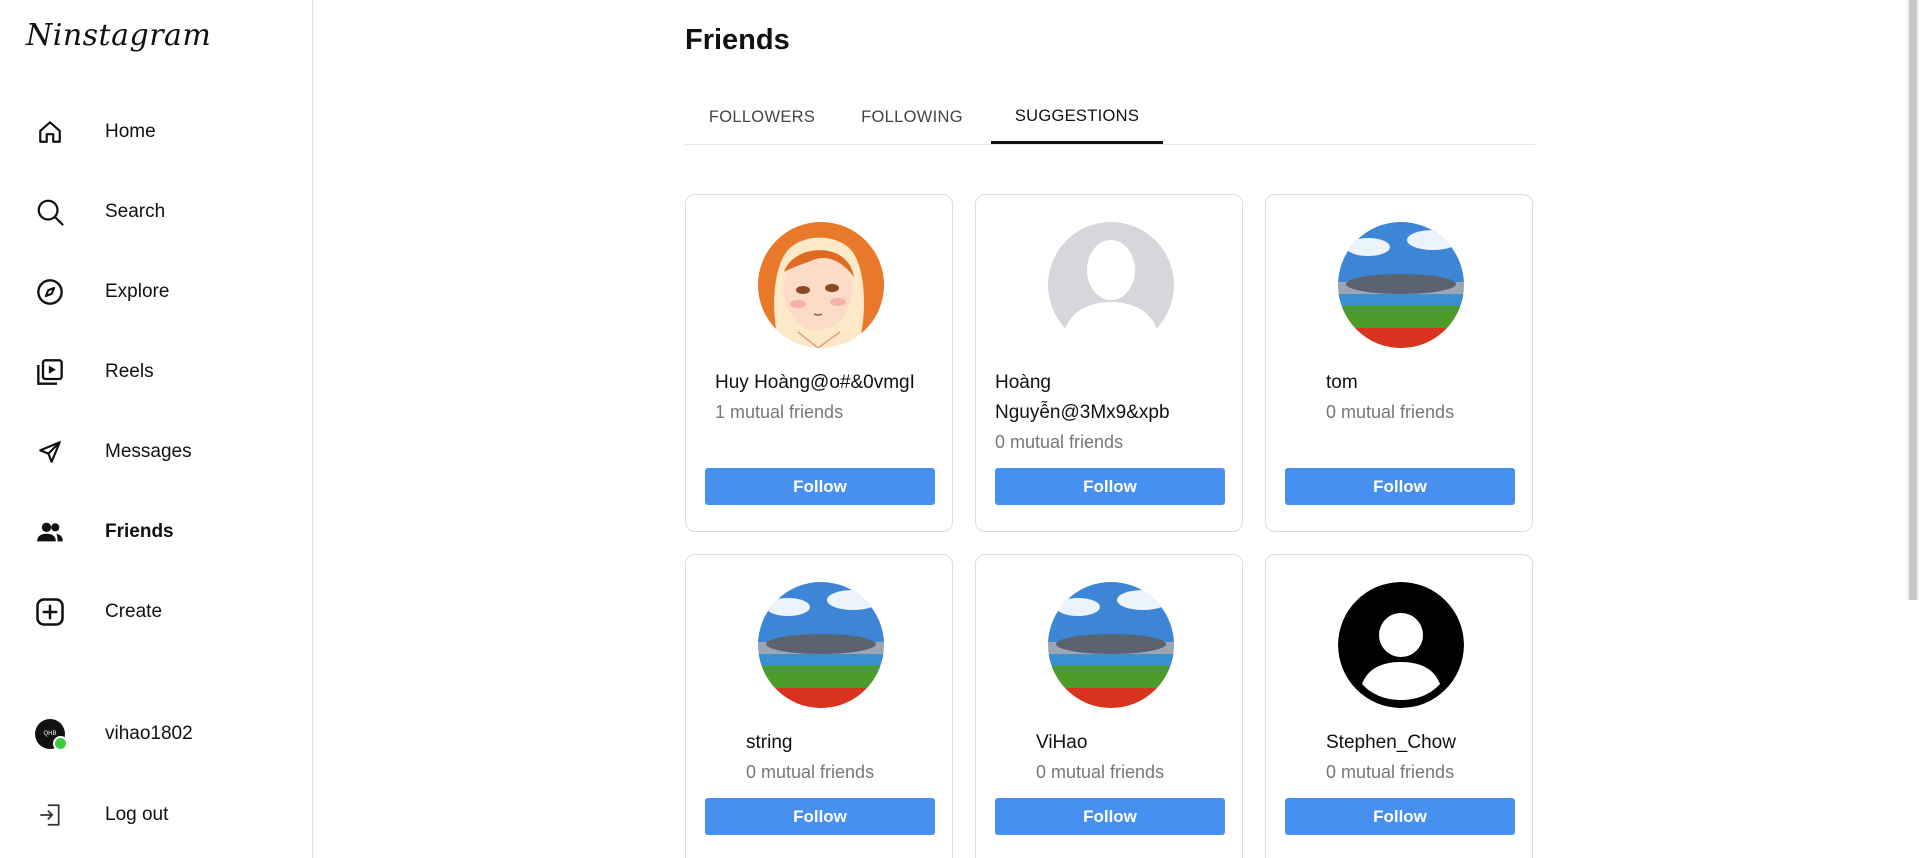 The width and height of the screenshot is (1919, 858). What do you see at coordinates (1061, 743) in the screenshot?
I see `suggestion-name: ViHao` at bounding box center [1061, 743].